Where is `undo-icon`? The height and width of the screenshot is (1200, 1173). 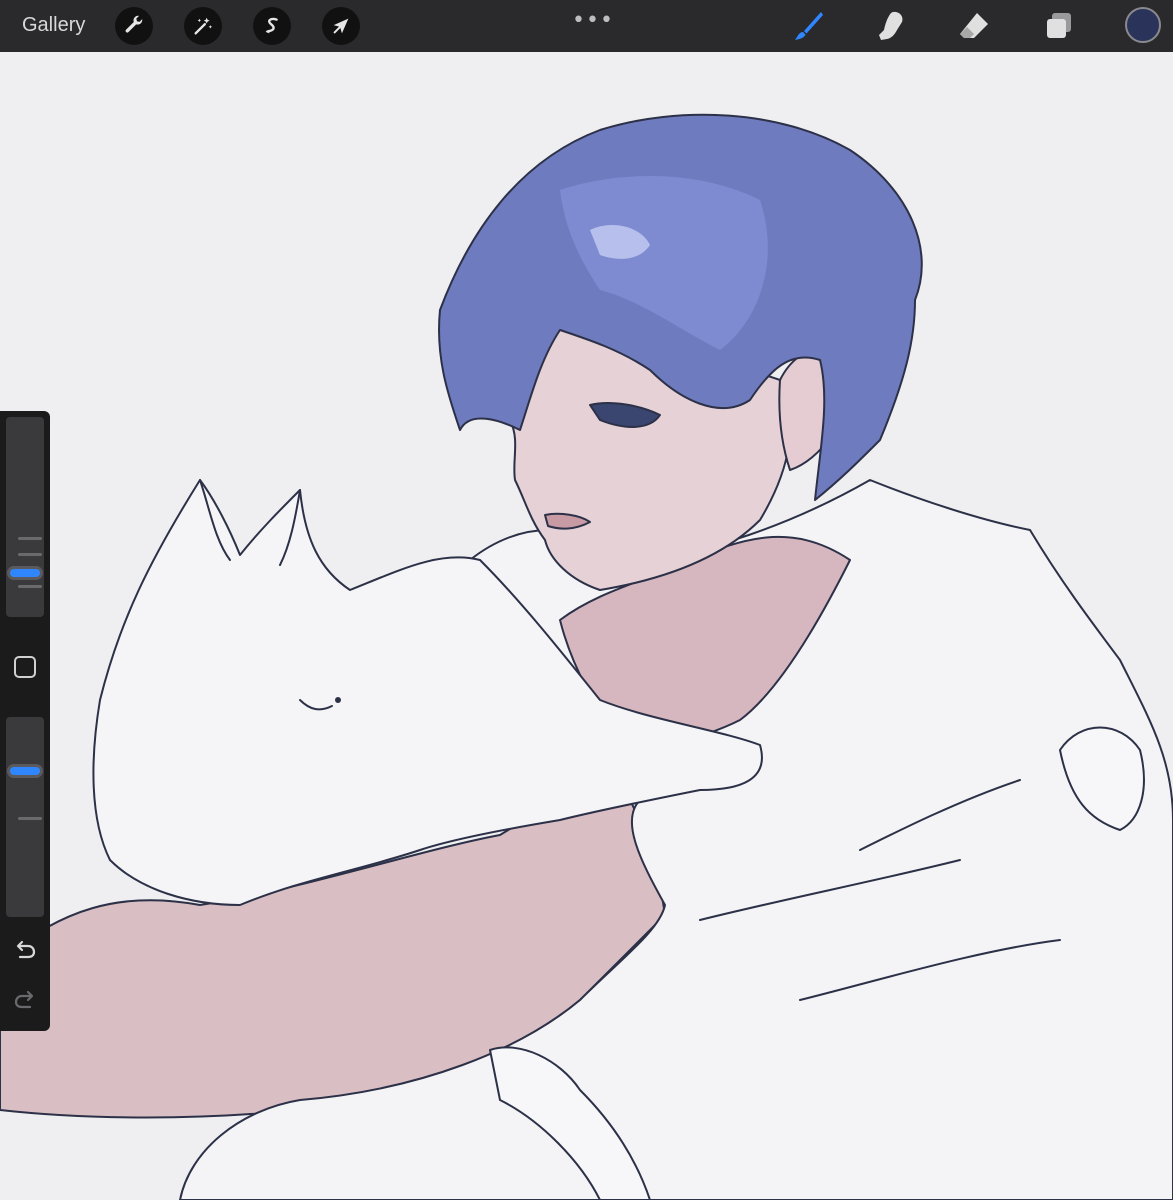
undo-icon is located at coordinates (26, 949).